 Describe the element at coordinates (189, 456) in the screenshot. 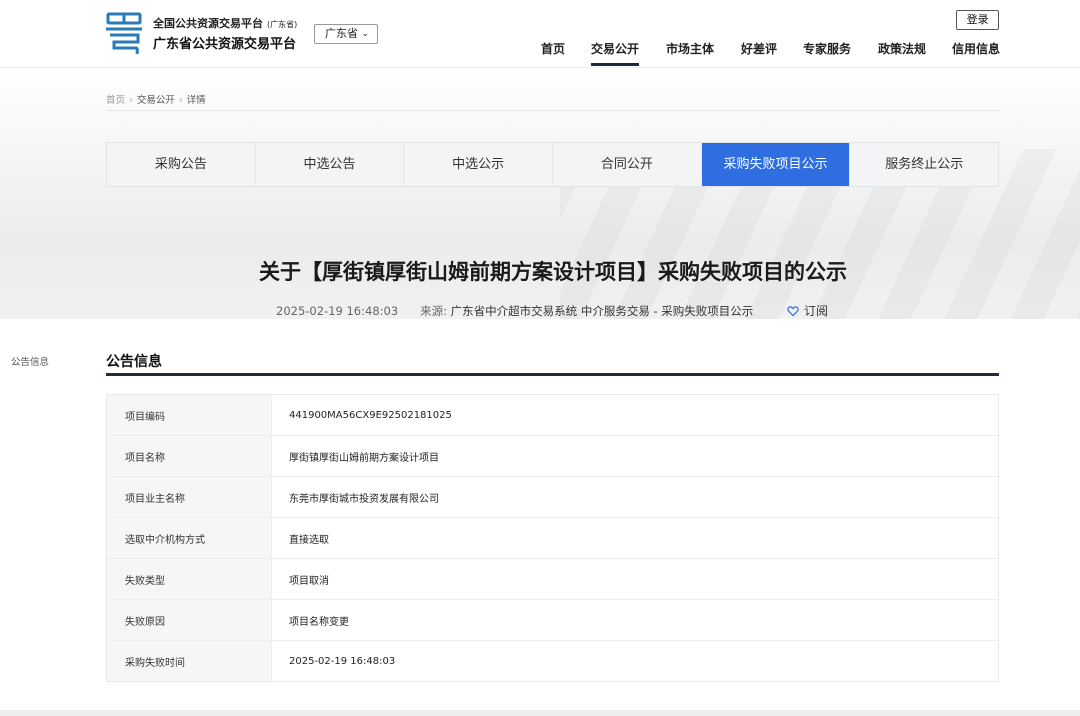

I see `field-label: 项目名称` at that location.